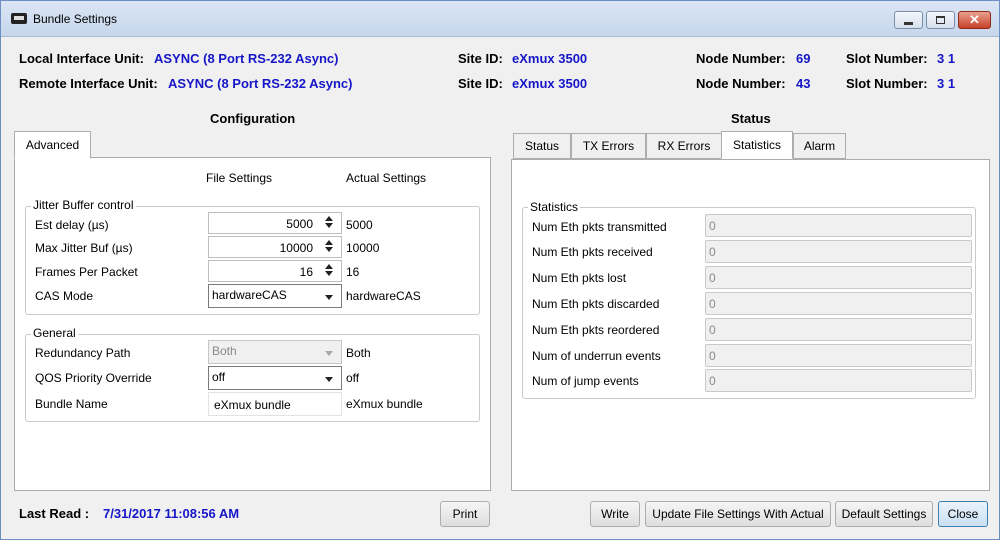 The image size is (1000, 540). I want to click on frames-per-packet-value: 16, so click(306, 272).